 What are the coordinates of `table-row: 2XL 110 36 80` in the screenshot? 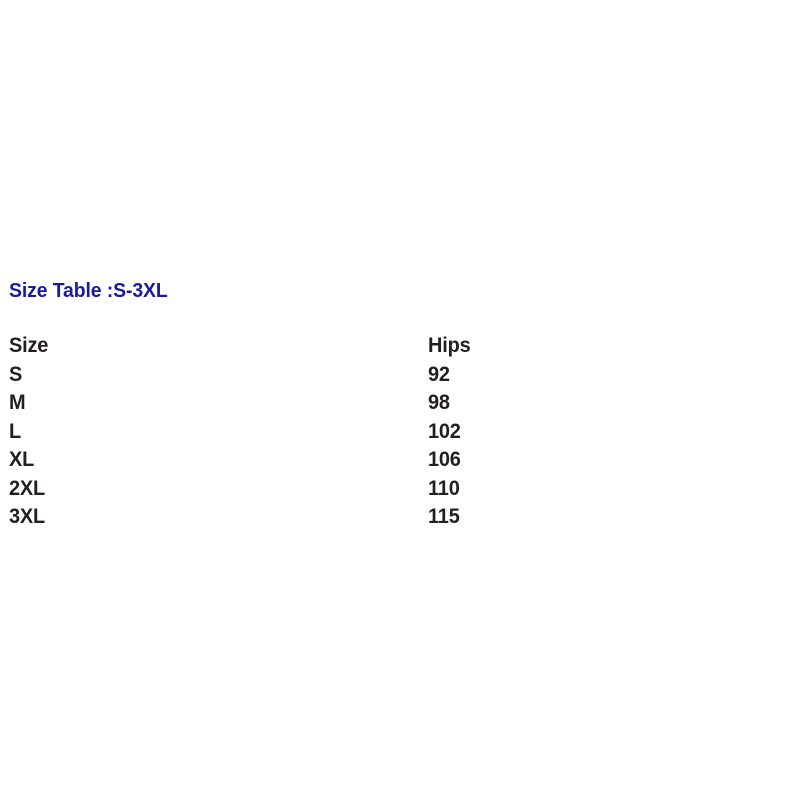 It's located at (400, 489).